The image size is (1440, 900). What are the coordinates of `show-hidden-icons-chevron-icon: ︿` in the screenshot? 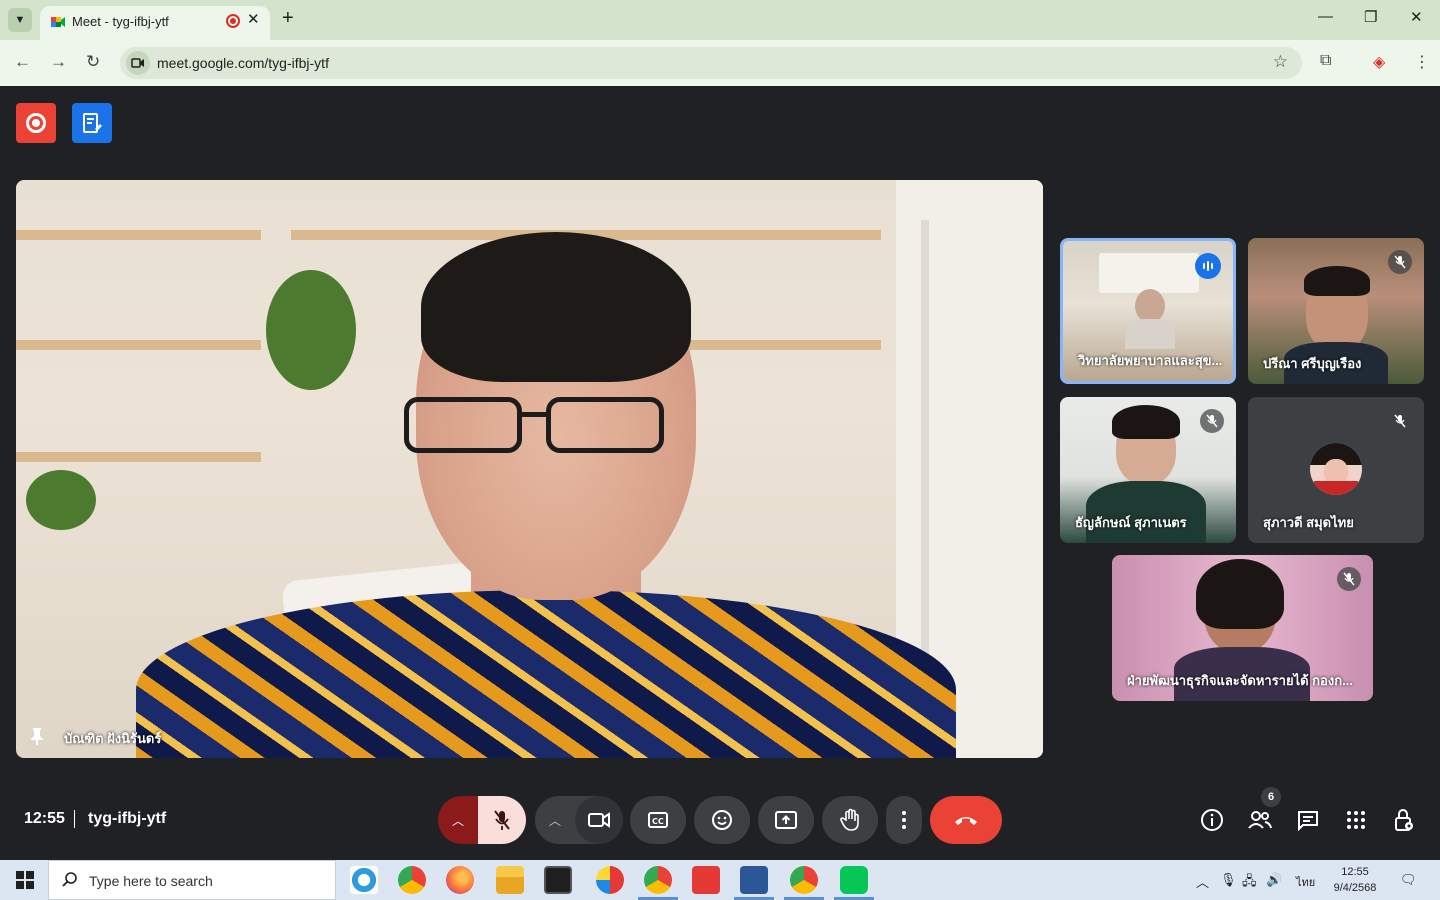 It's located at (1202, 881).